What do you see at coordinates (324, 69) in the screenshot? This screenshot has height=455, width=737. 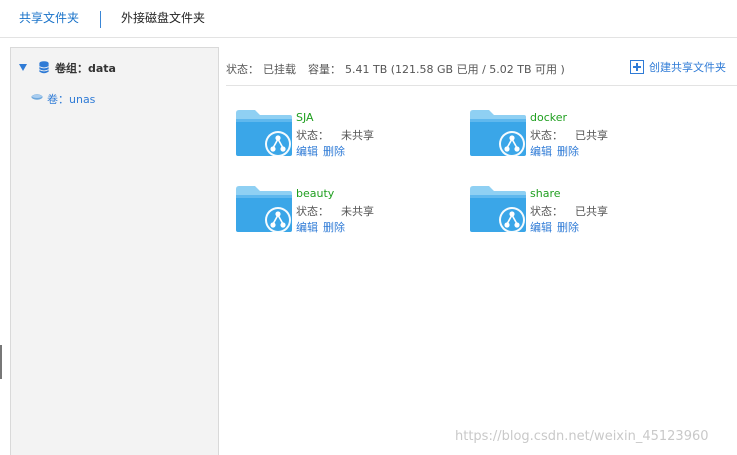 I see `capacity-key: 容量：` at bounding box center [324, 69].